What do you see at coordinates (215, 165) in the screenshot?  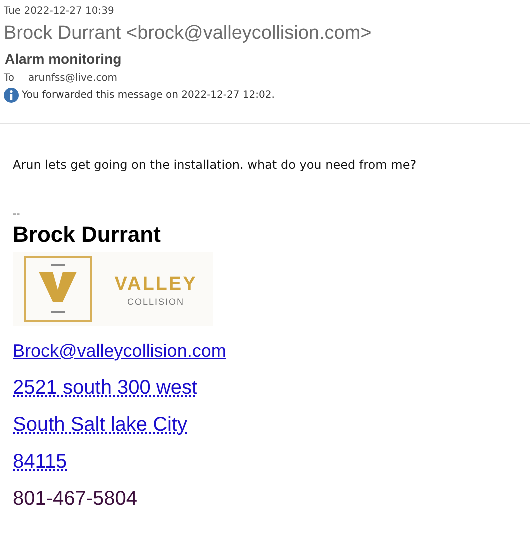 I see `message-text: Arun lets get going on the installation. what do you need from me?` at bounding box center [215, 165].